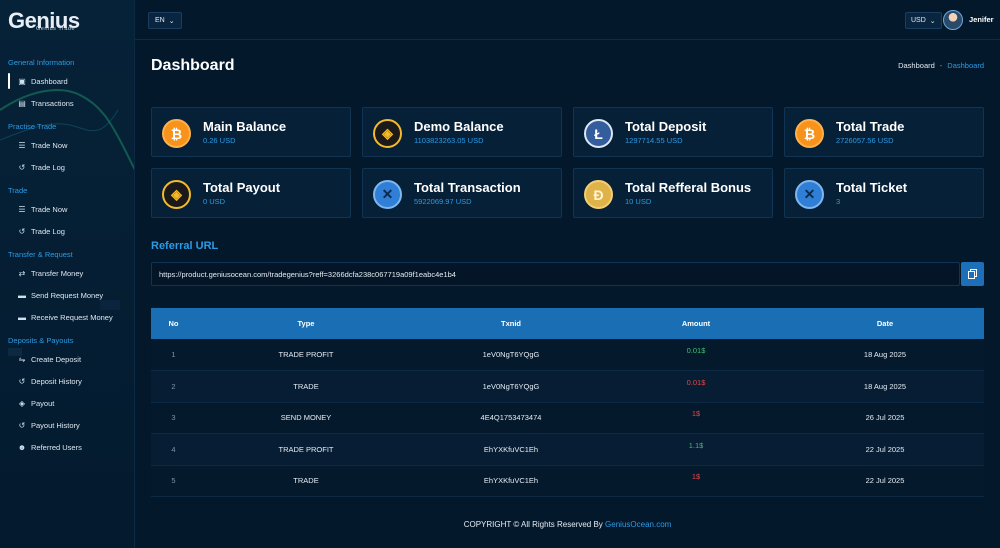 Image resolution: width=1000 pixels, height=548 pixels. What do you see at coordinates (41, 62) in the screenshot?
I see `nav-section-title: General Information` at bounding box center [41, 62].